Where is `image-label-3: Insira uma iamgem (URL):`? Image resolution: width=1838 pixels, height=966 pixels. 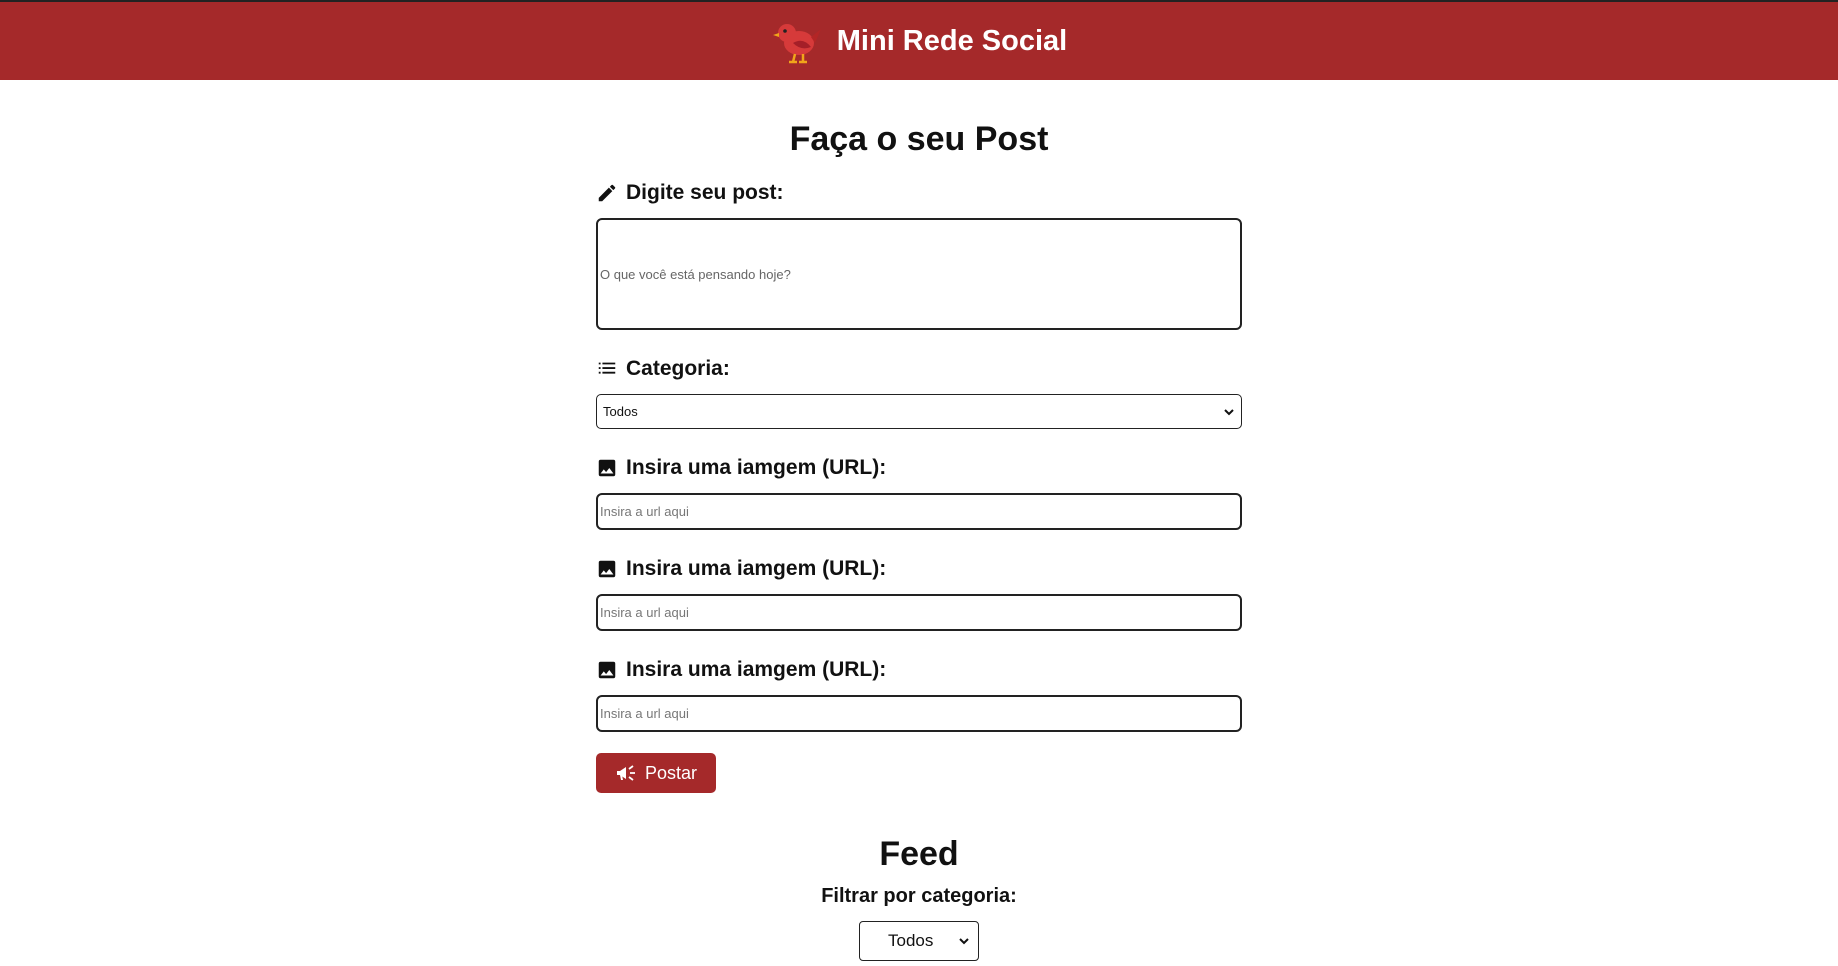 image-label-3: Insira uma iamgem (URL): is located at coordinates (919, 670).